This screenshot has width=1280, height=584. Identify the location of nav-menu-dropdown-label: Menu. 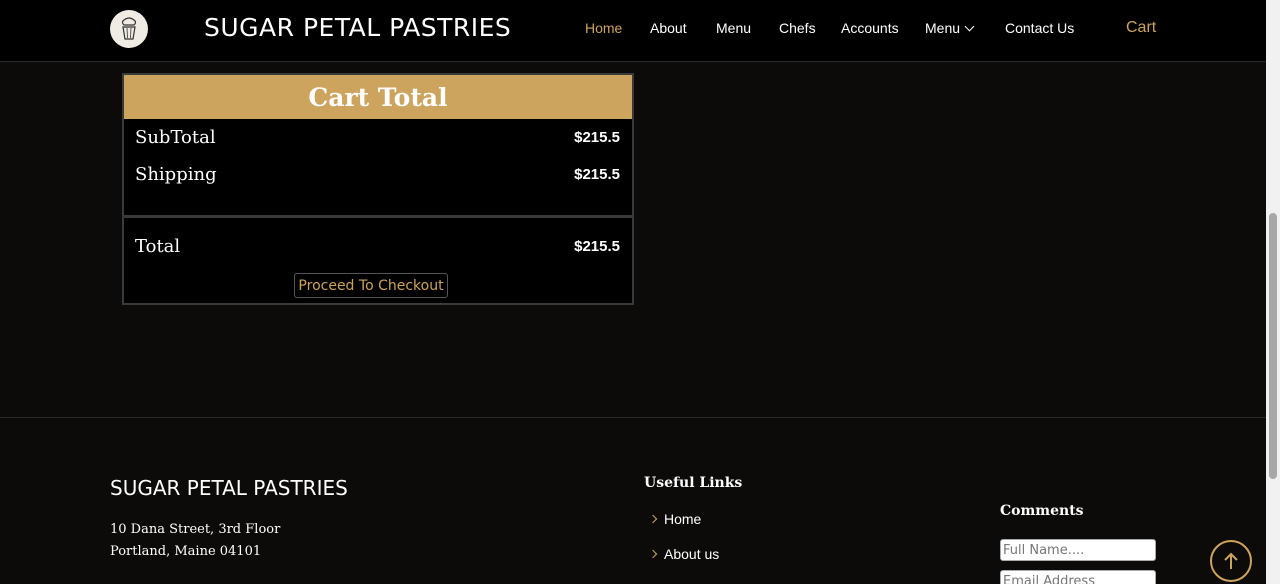
(943, 28).